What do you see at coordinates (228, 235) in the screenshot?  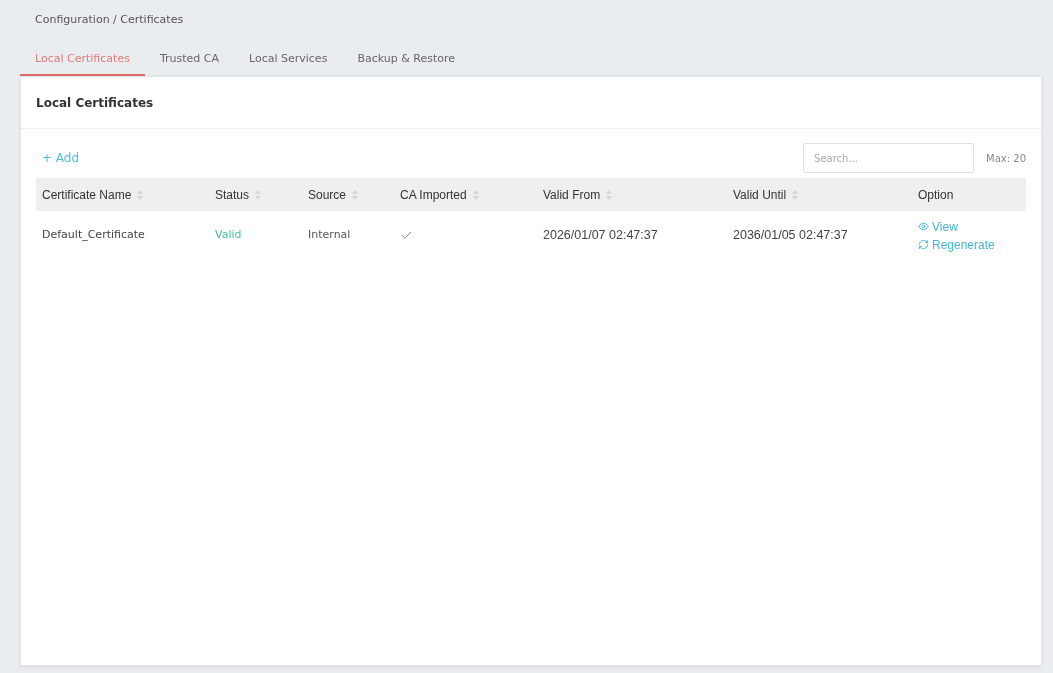 I see `status-cell-text: Valid` at bounding box center [228, 235].